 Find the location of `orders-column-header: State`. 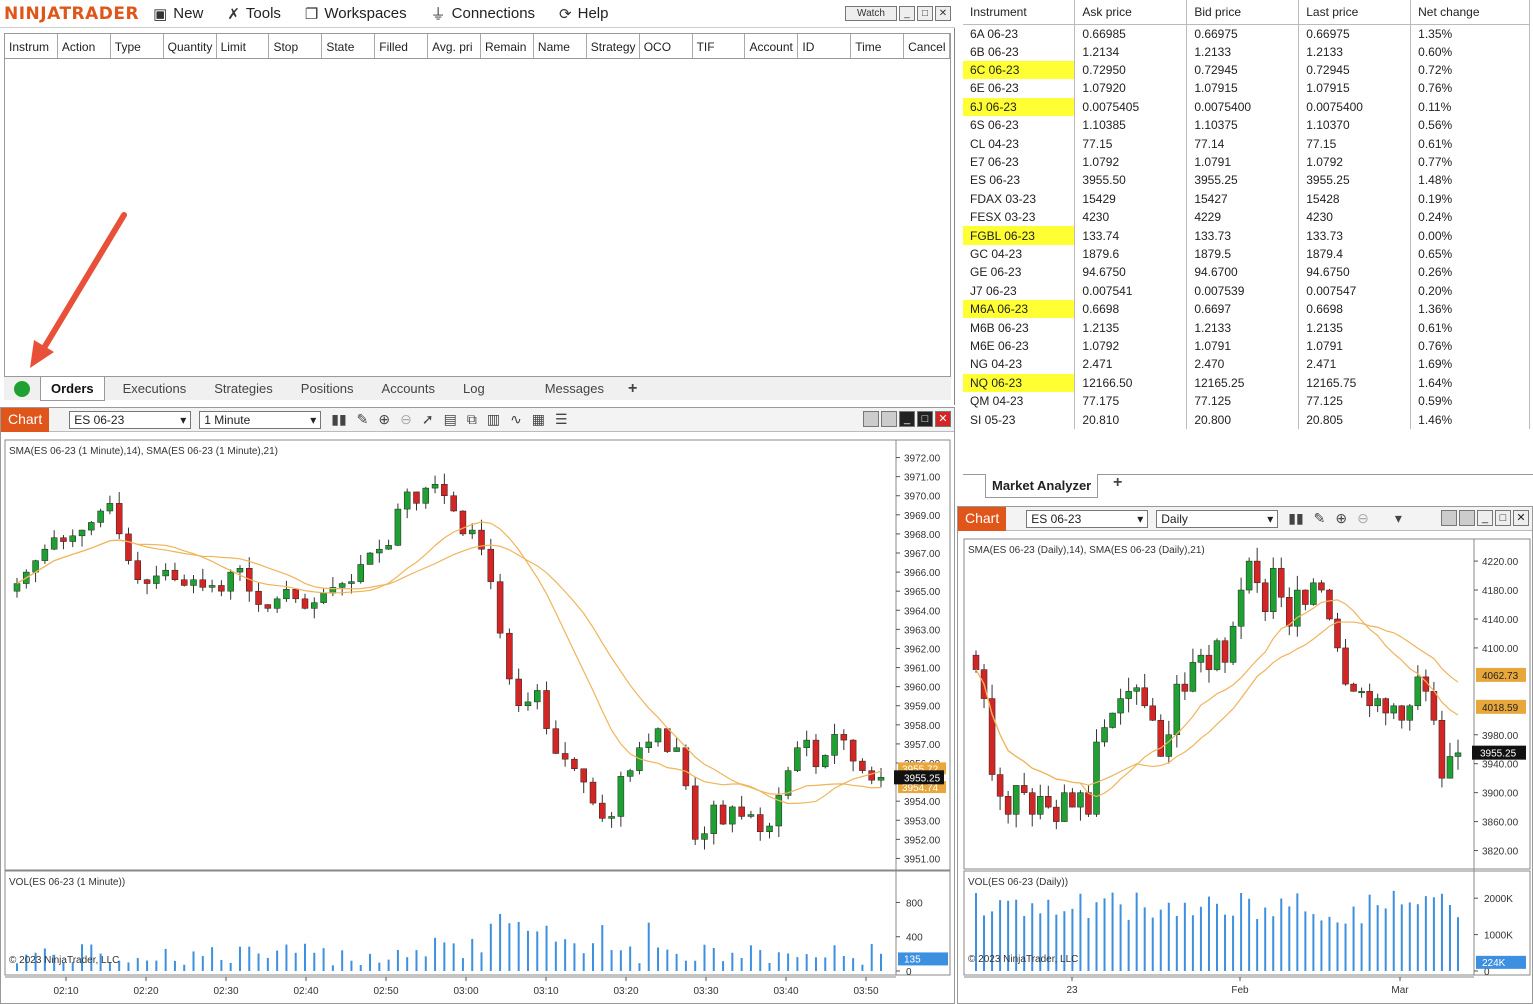

orders-column-header: State is located at coordinates (349, 46).